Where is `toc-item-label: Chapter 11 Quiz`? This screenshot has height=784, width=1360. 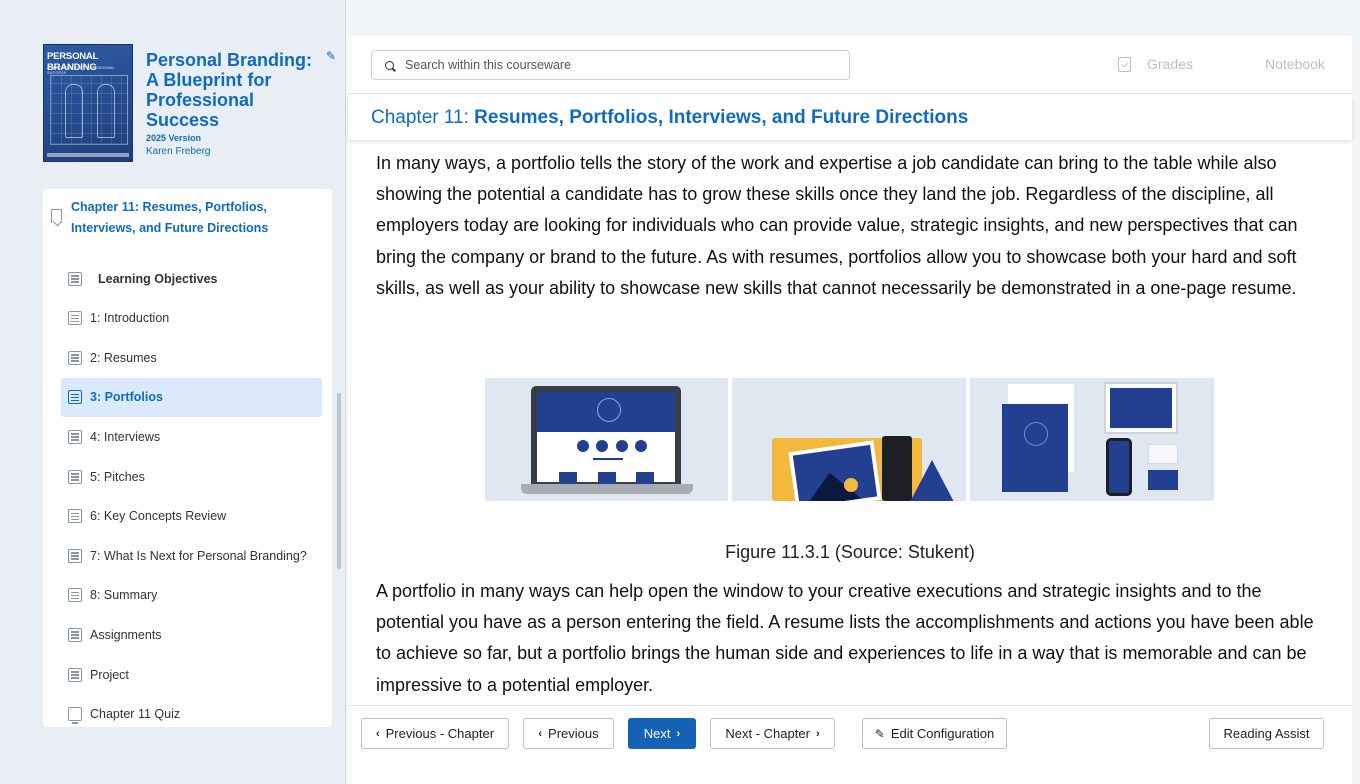
toc-item-label: Chapter 11 Quiz is located at coordinates (135, 714).